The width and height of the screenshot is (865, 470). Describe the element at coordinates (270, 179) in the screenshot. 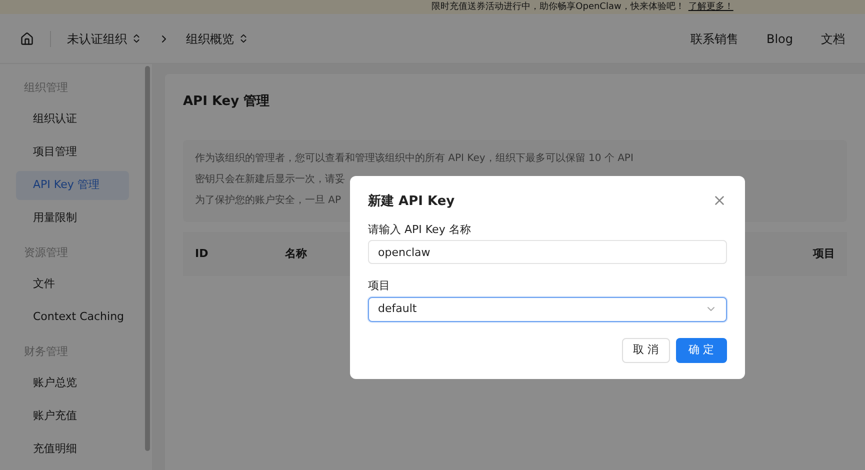

I see `notice-text: 密钥只会在新建后显示一次，请妥` at that location.